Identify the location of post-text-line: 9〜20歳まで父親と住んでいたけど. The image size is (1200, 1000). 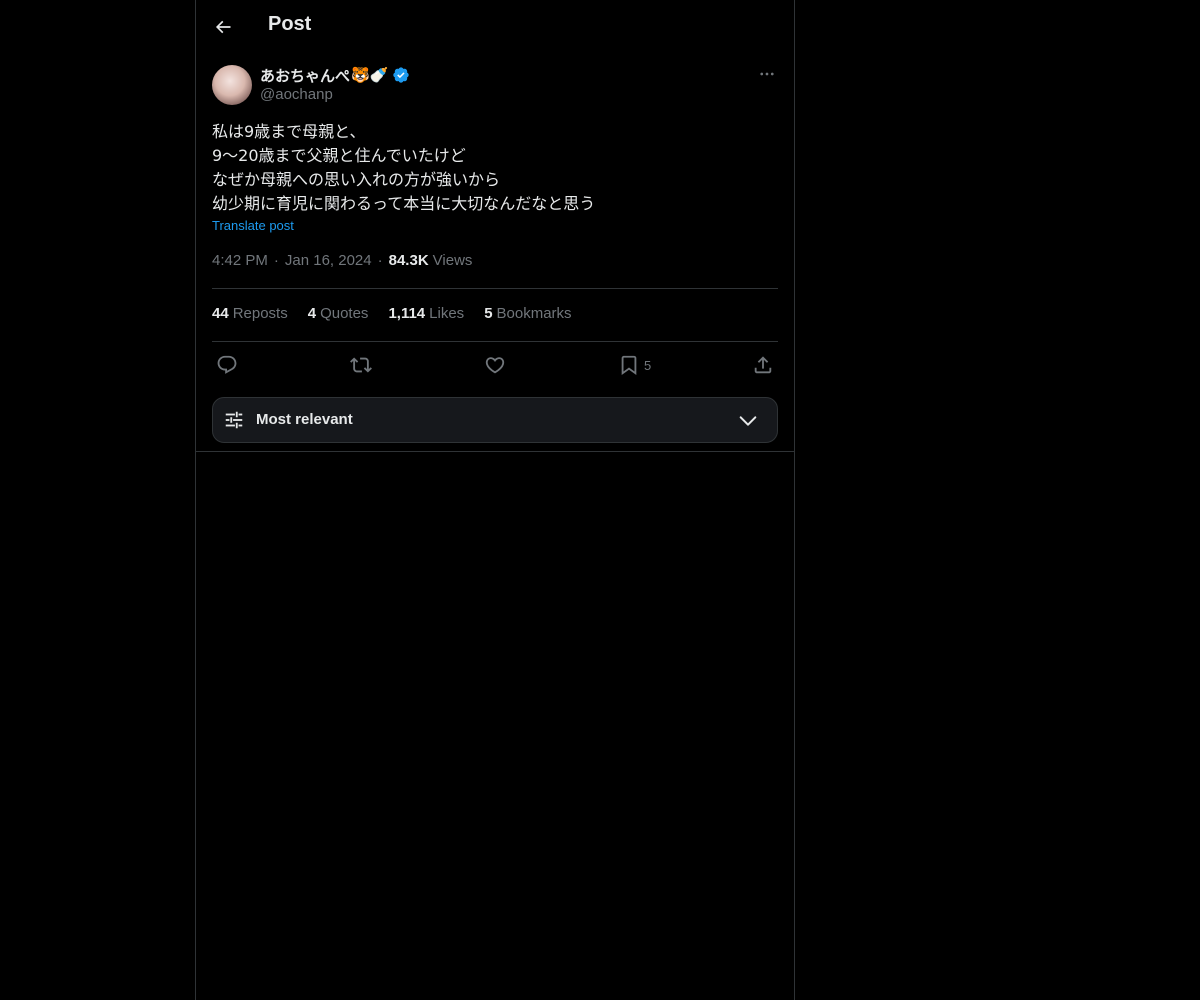
(339, 155).